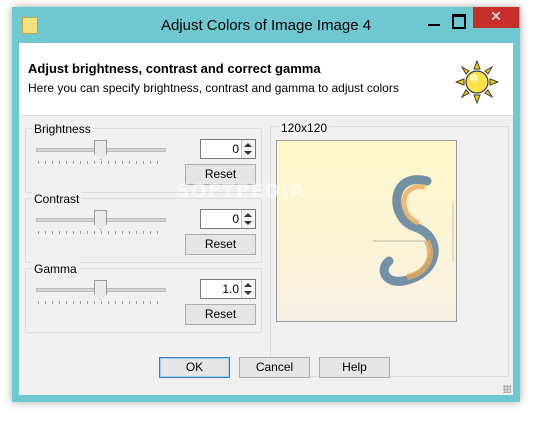 The height and width of the screenshot is (421, 544). Describe the element at coordinates (248, 219) in the screenshot. I see `contrast-spin-buttons` at that location.